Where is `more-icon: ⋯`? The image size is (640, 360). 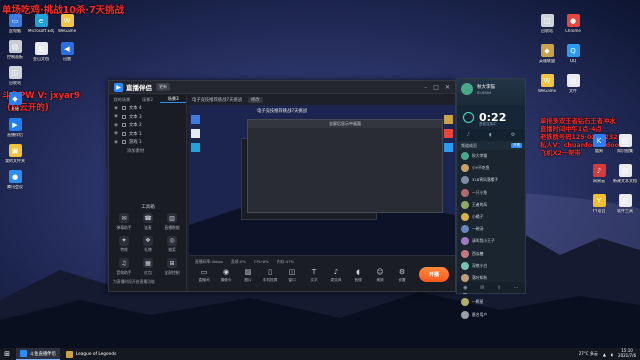
more-icon: ⋯ is located at coordinates (516, 288).